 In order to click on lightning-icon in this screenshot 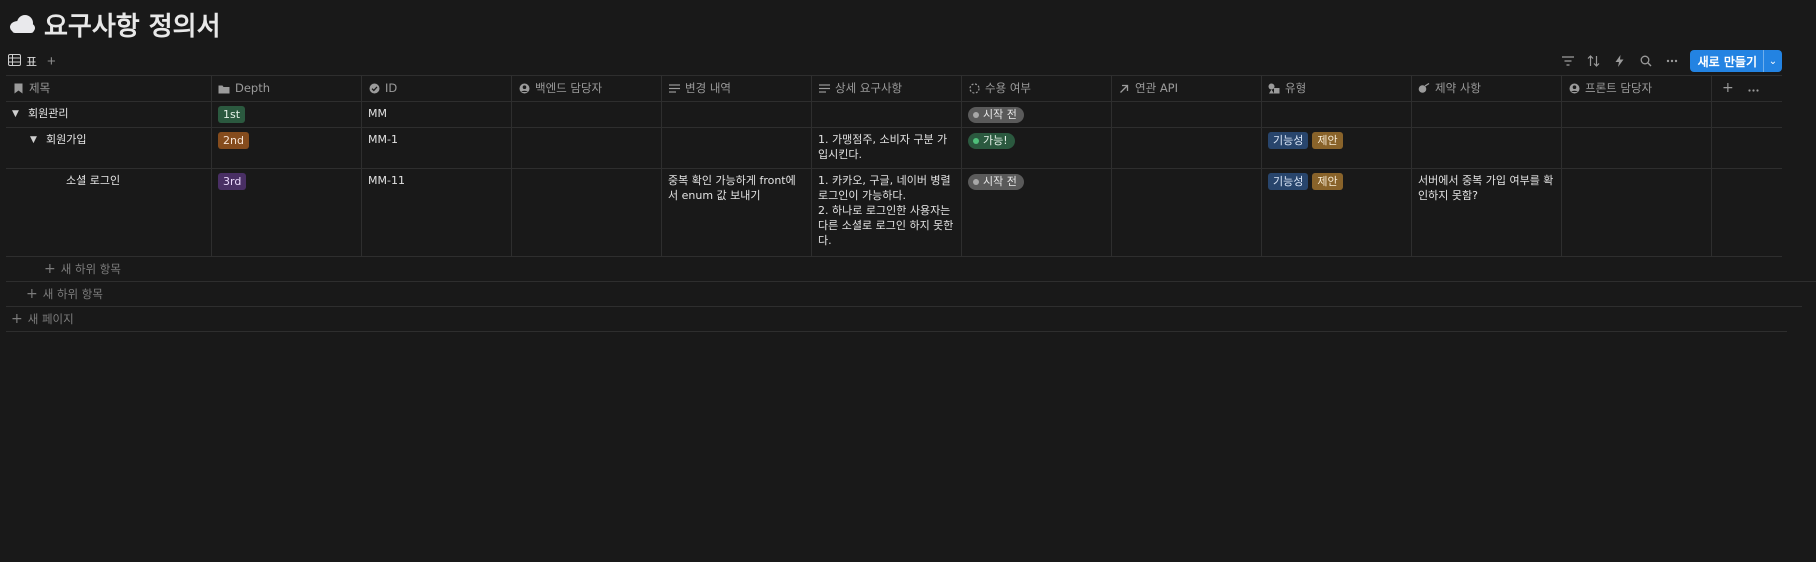, I will do `click(1620, 61)`.